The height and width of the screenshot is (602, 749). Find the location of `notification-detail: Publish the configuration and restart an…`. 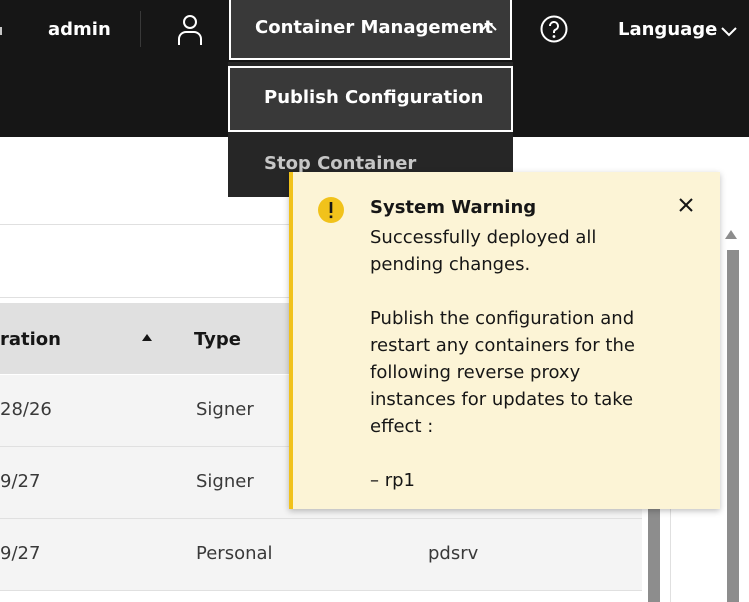

notification-detail: Publish the configuration and restart an… is located at coordinates (502, 372).